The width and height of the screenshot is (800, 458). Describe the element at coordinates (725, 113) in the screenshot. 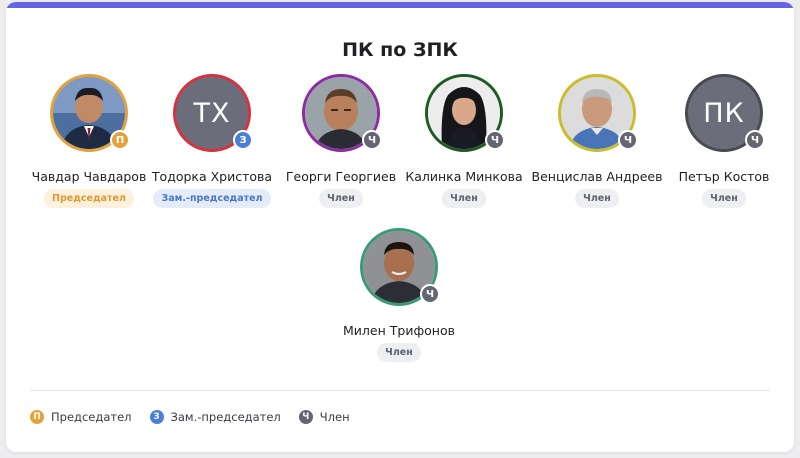

I see `avatar-wrap: ПК Ч` at that location.